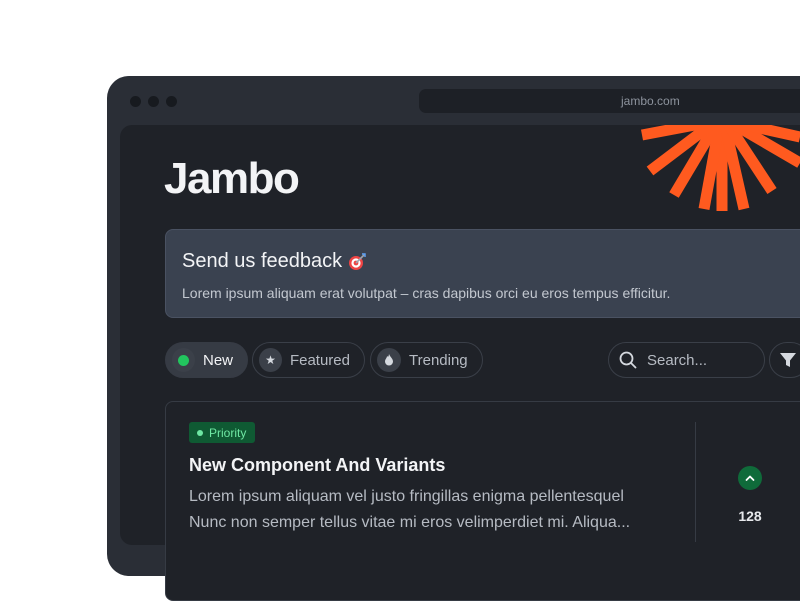 This screenshot has height=601, width=800. What do you see at coordinates (262, 261) in the screenshot?
I see `feedback-title-text: Send us feedback` at bounding box center [262, 261].